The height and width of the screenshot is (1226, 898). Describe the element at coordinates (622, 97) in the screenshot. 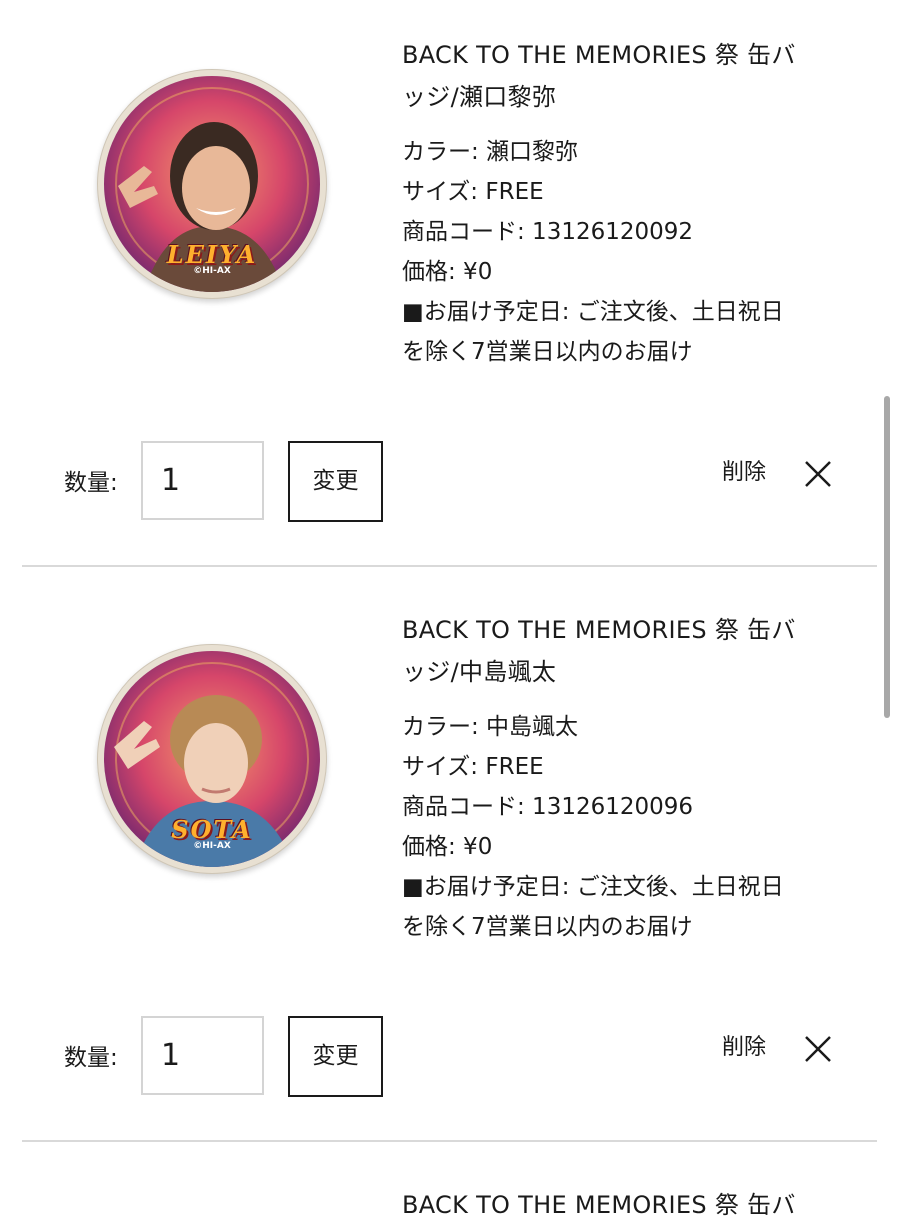

I see `product-title-line: ッジ/瀬口黎弥` at that location.